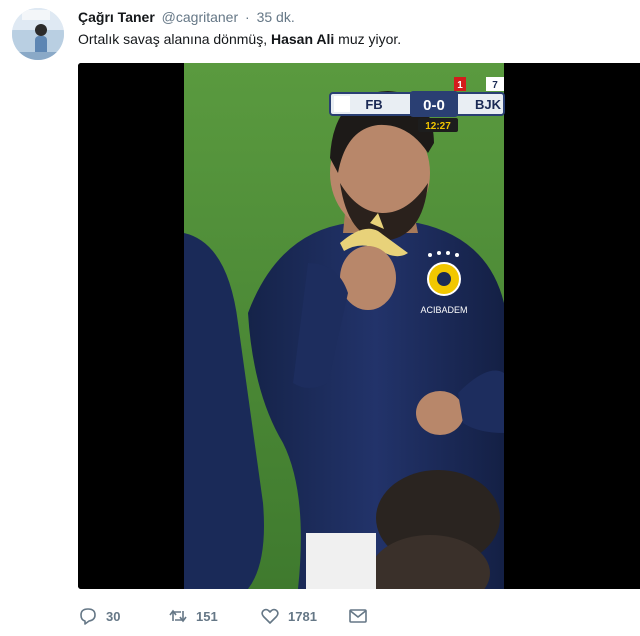 The image size is (640, 636). What do you see at coordinates (276, 17) in the screenshot?
I see `tweet-timestamp: 35 dk.` at bounding box center [276, 17].